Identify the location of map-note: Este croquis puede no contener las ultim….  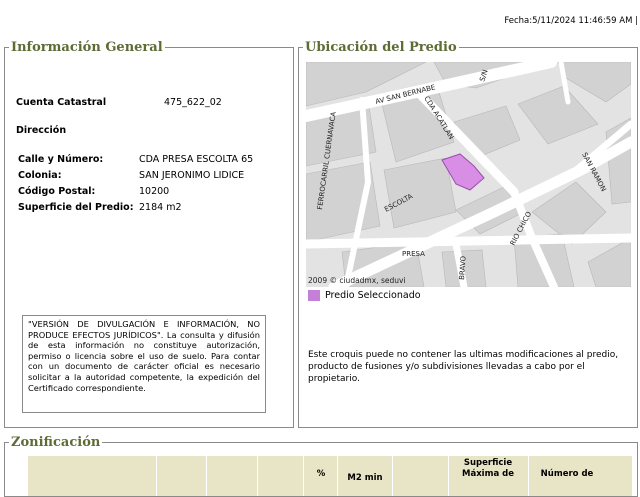
(463, 367).